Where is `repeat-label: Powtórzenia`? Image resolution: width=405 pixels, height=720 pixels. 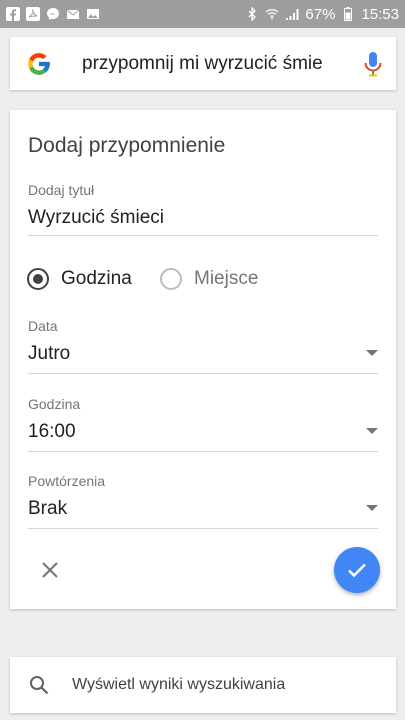
repeat-label: Powtórzenia is located at coordinates (67, 481).